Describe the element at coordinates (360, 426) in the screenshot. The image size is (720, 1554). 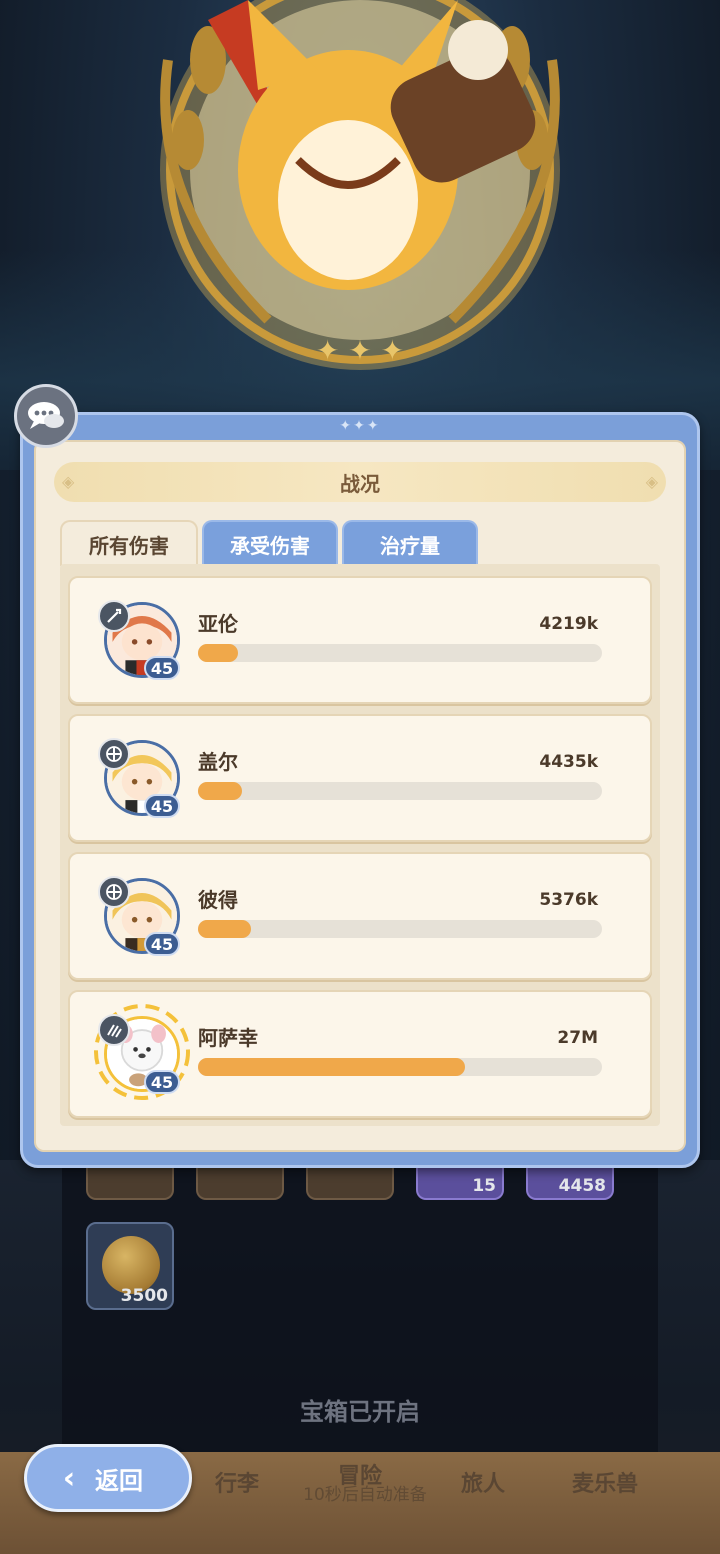
I see `panel-ornament: ✦✦✦` at that location.